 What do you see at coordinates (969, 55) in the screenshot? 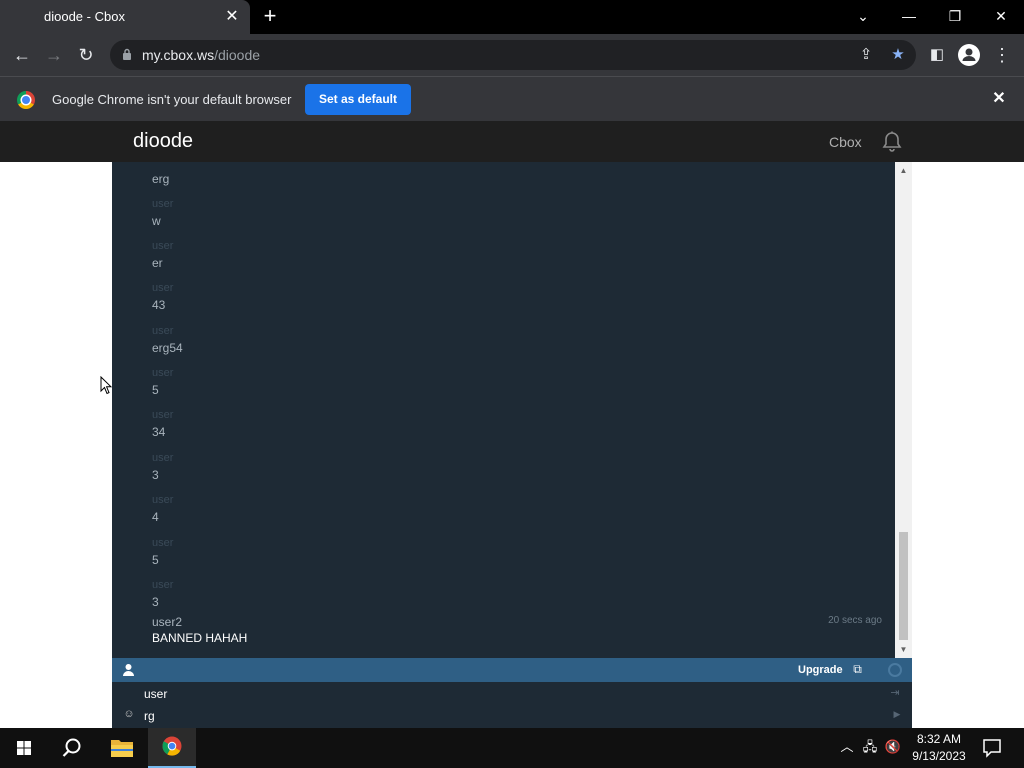
I see `profile-icon` at bounding box center [969, 55].